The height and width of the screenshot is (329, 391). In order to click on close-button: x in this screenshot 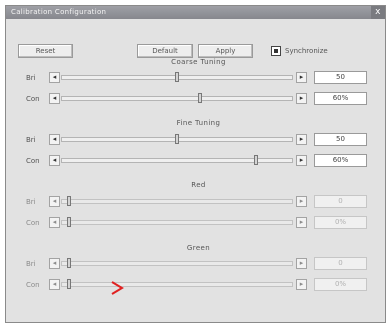, I will do `click(378, 12)`.